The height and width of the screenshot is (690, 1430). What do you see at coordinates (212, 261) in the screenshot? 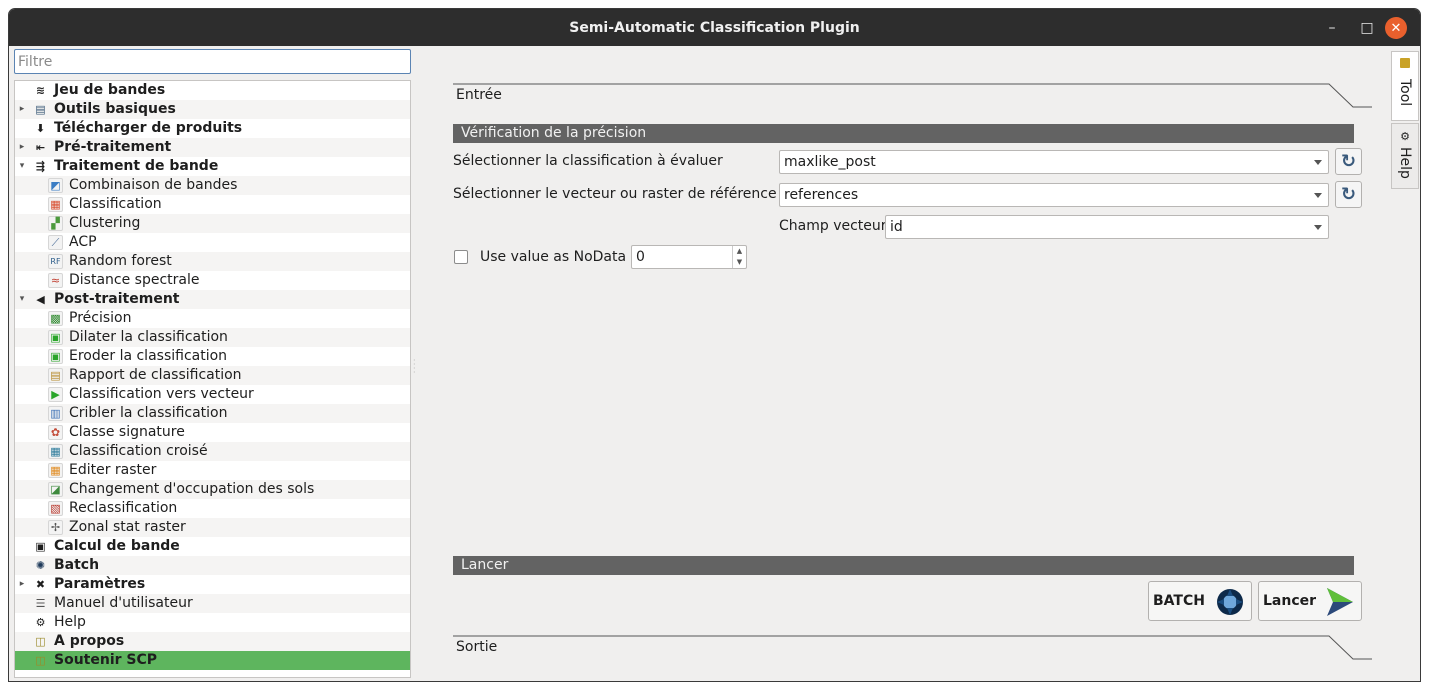
I see `tree-item: RF Random forest` at bounding box center [212, 261].